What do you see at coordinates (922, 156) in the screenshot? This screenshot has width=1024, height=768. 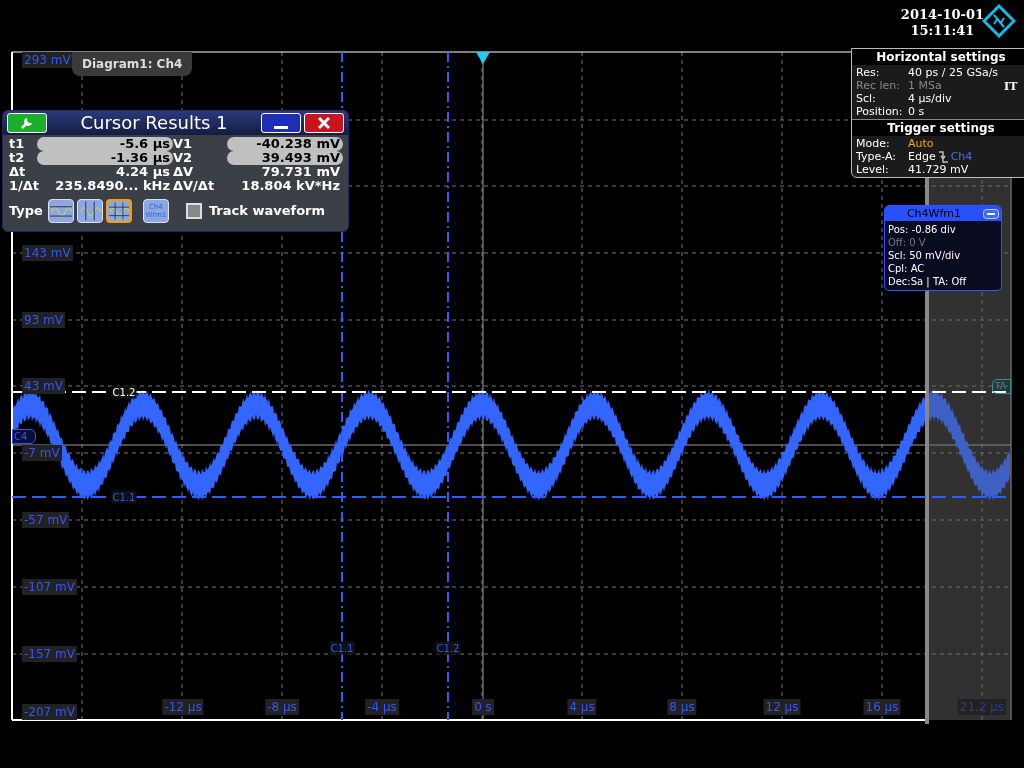 I see `setting-value: Edge` at bounding box center [922, 156].